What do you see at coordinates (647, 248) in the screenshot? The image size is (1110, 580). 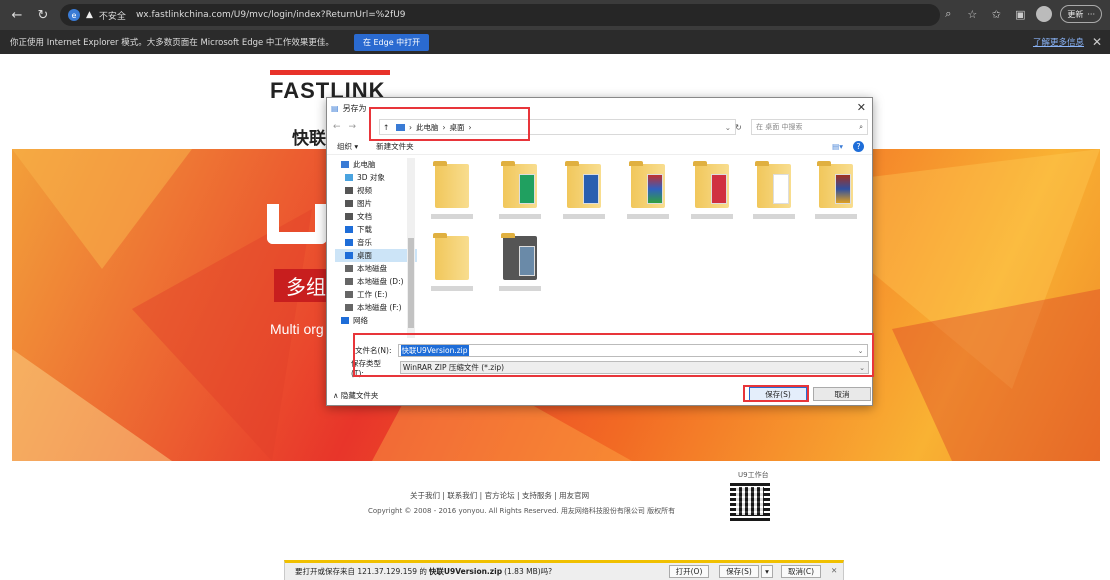 I see `file-list` at bounding box center [647, 248].